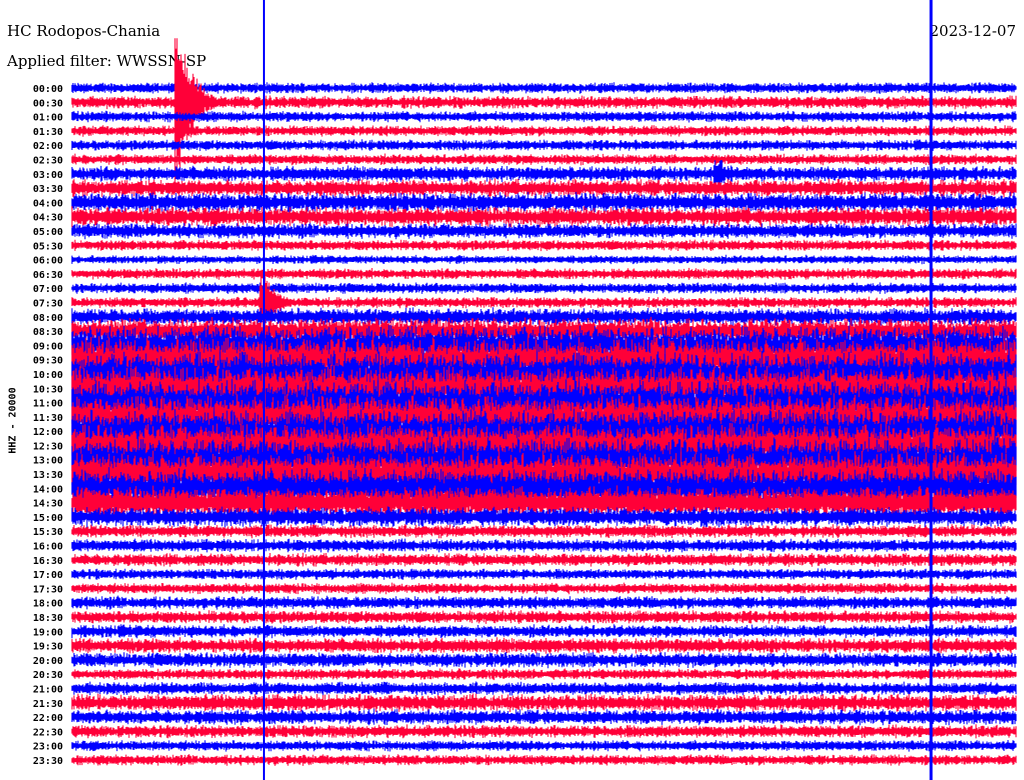 This screenshot has width=1024, height=780. I want to click on row-time-label: 08:00, so click(48, 318).